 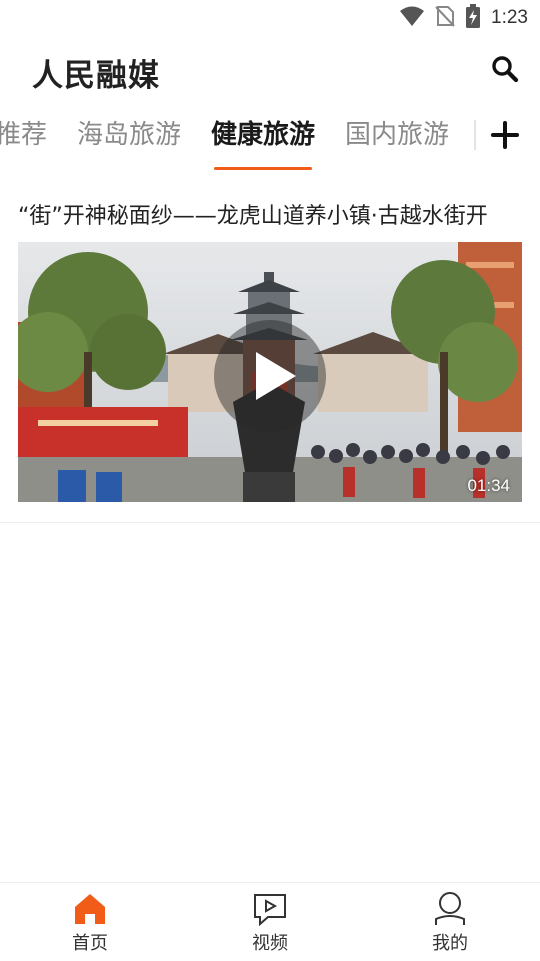 What do you see at coordinates (96, 76) in the screenshot?
I see `app-title: 人民融媒` at bounding box center [96, 76].